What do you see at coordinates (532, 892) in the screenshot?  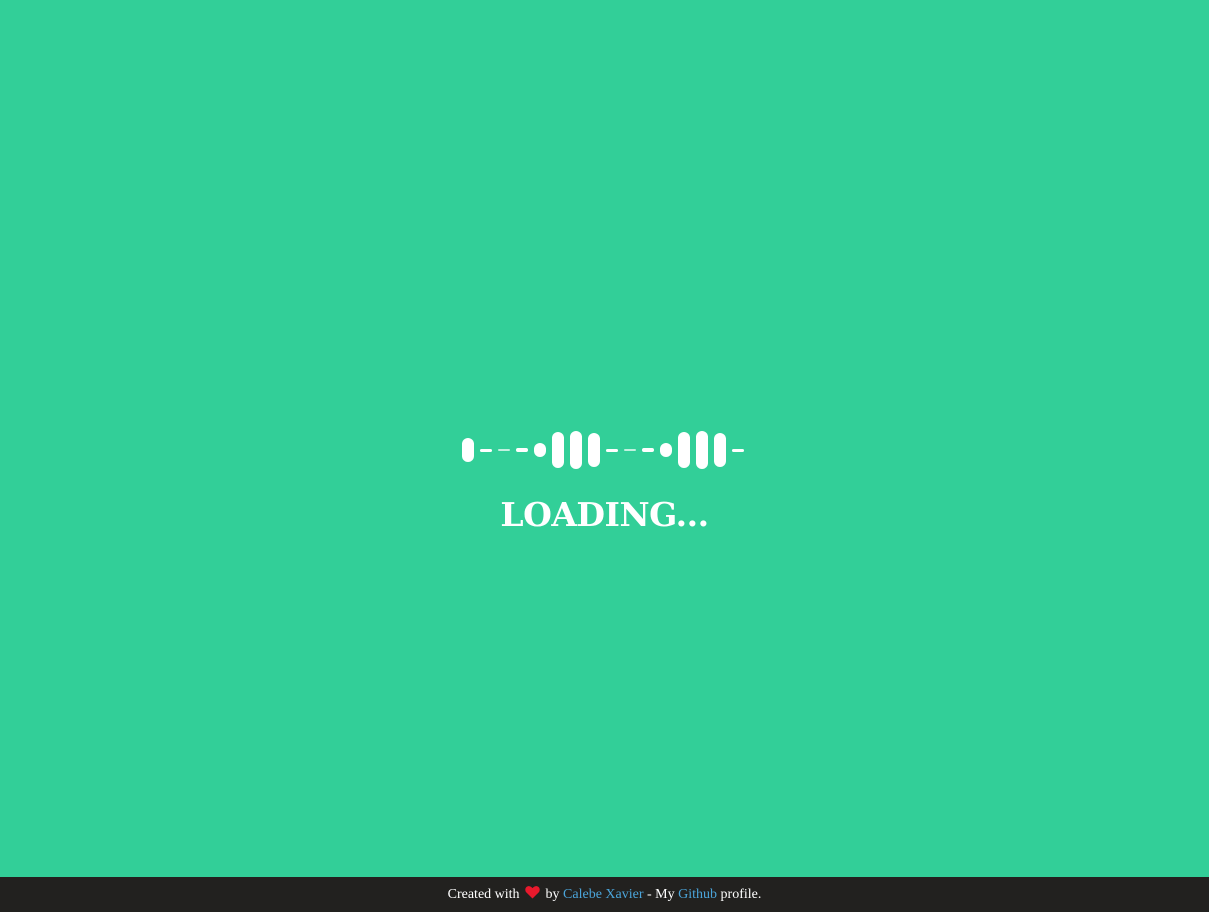 I see `heart-icon` at bounding box center [532, 892].